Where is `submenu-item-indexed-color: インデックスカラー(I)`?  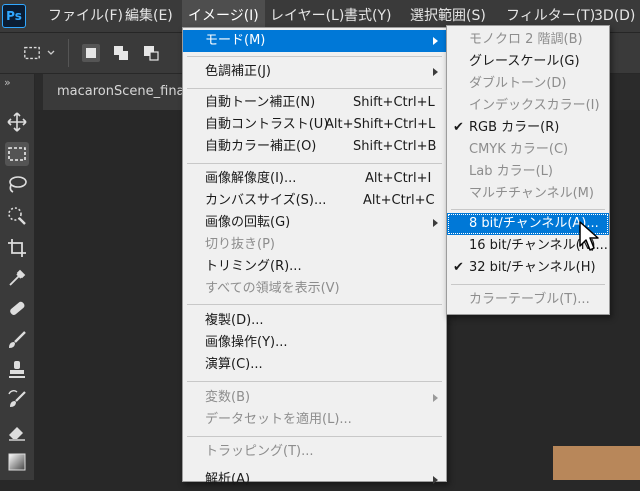
submenu-item-indexed-color: インデックスカラー(I) is located at coordinates (534, 105).